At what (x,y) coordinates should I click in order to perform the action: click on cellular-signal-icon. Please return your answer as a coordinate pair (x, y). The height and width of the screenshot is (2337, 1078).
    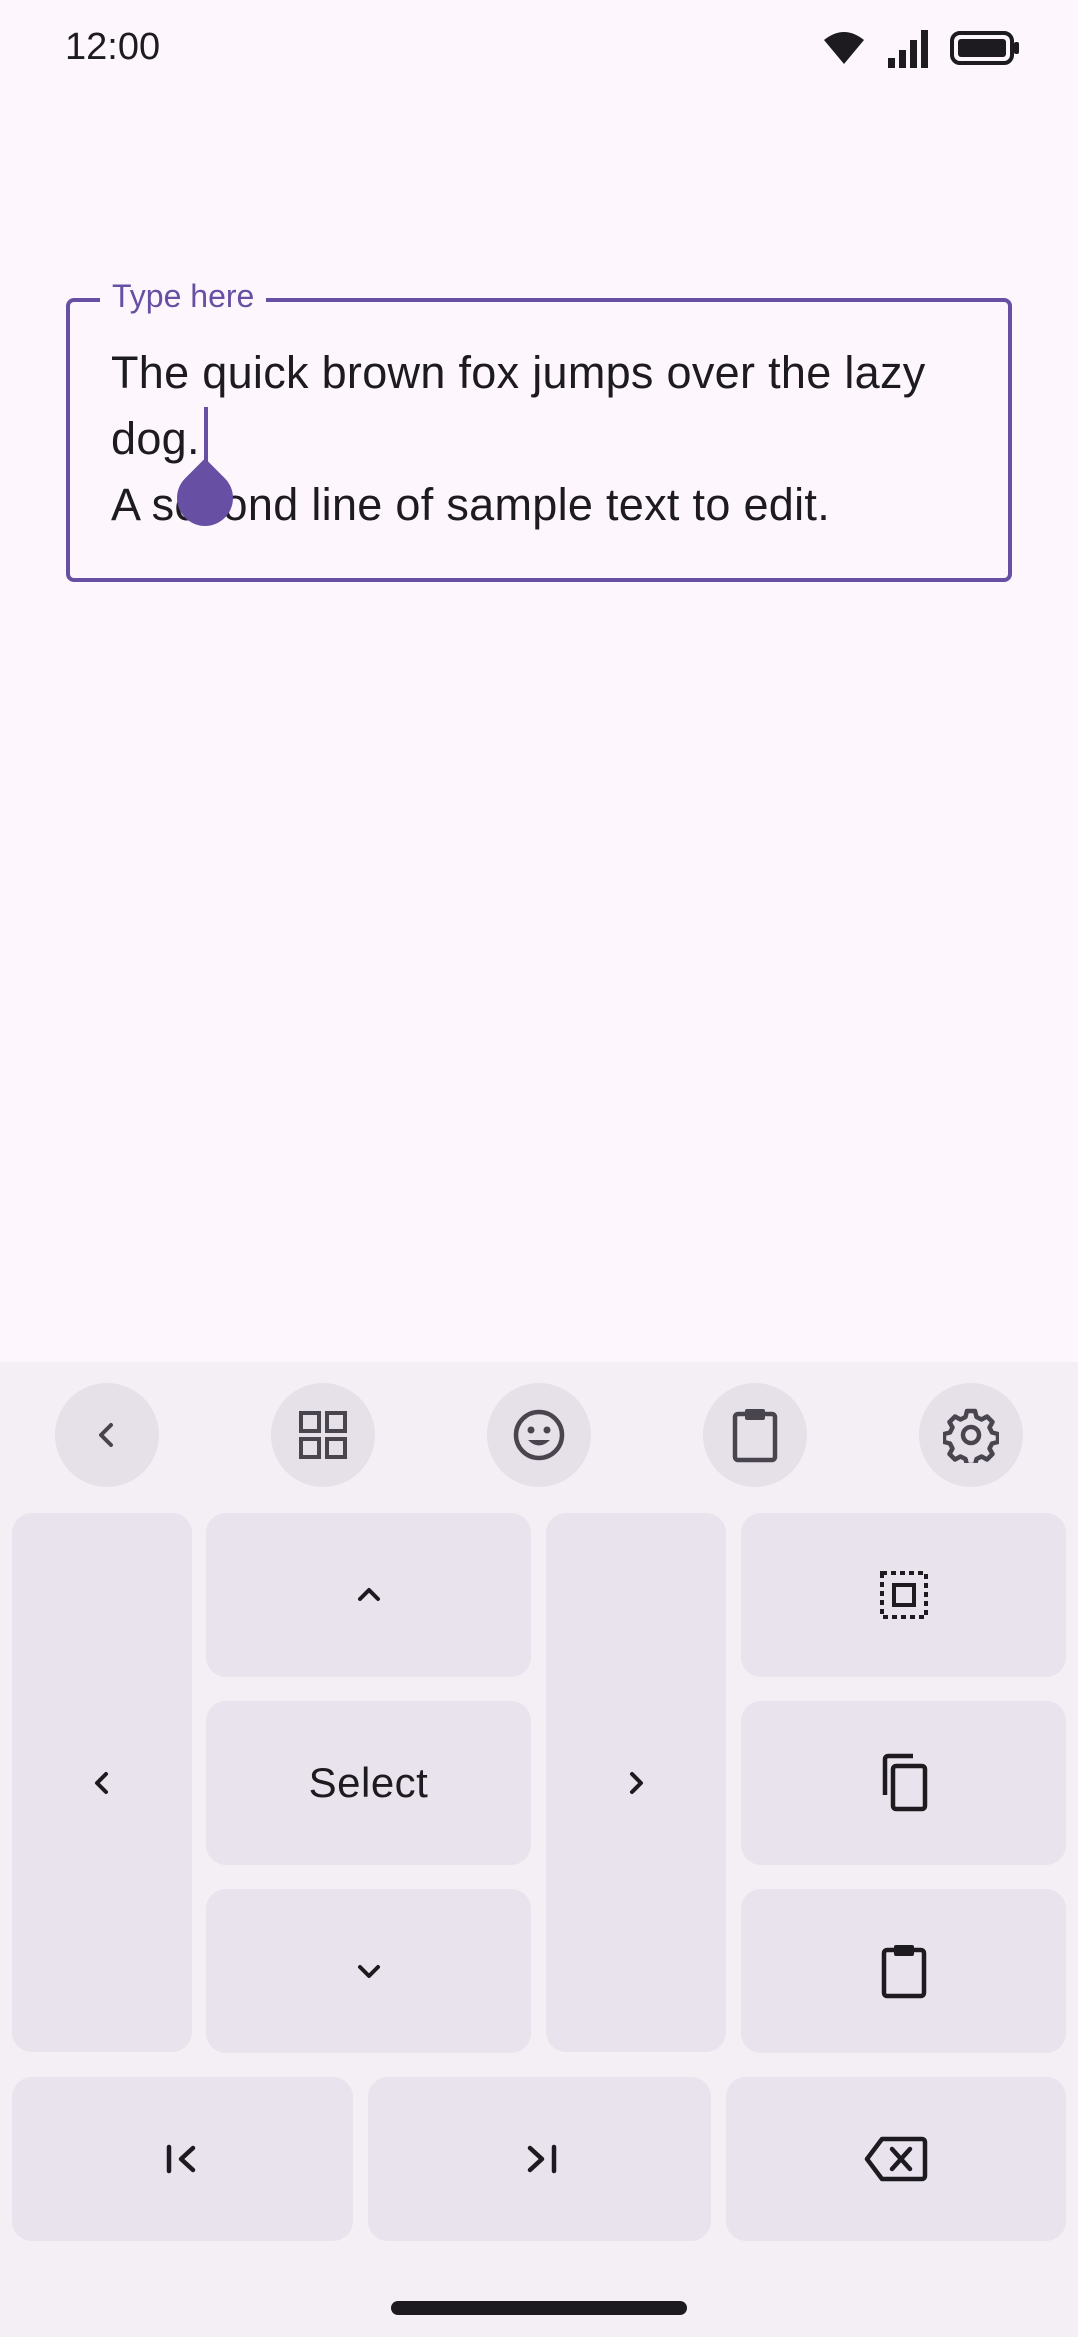
    Looking at the image, I should click on (910, 48).